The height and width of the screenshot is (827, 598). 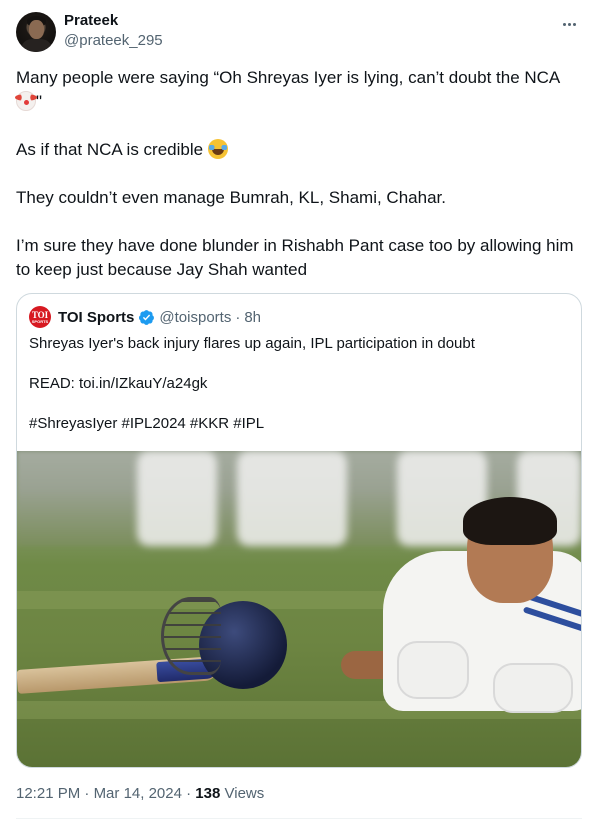 What do you see at coordinates (299, 818) in the screenshot?
I see `bottom-divider` at bounding box center [299, 818].